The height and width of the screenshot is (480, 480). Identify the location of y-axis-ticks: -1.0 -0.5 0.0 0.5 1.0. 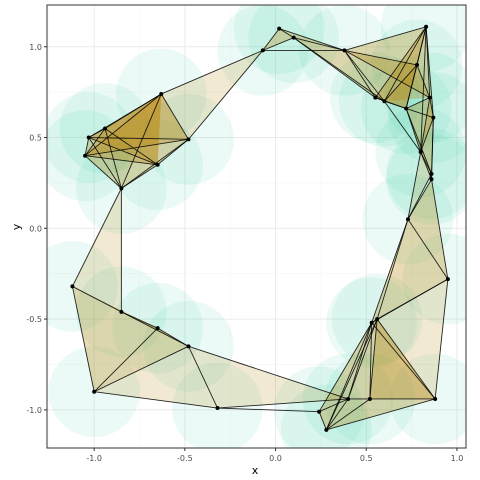
(36, 229).